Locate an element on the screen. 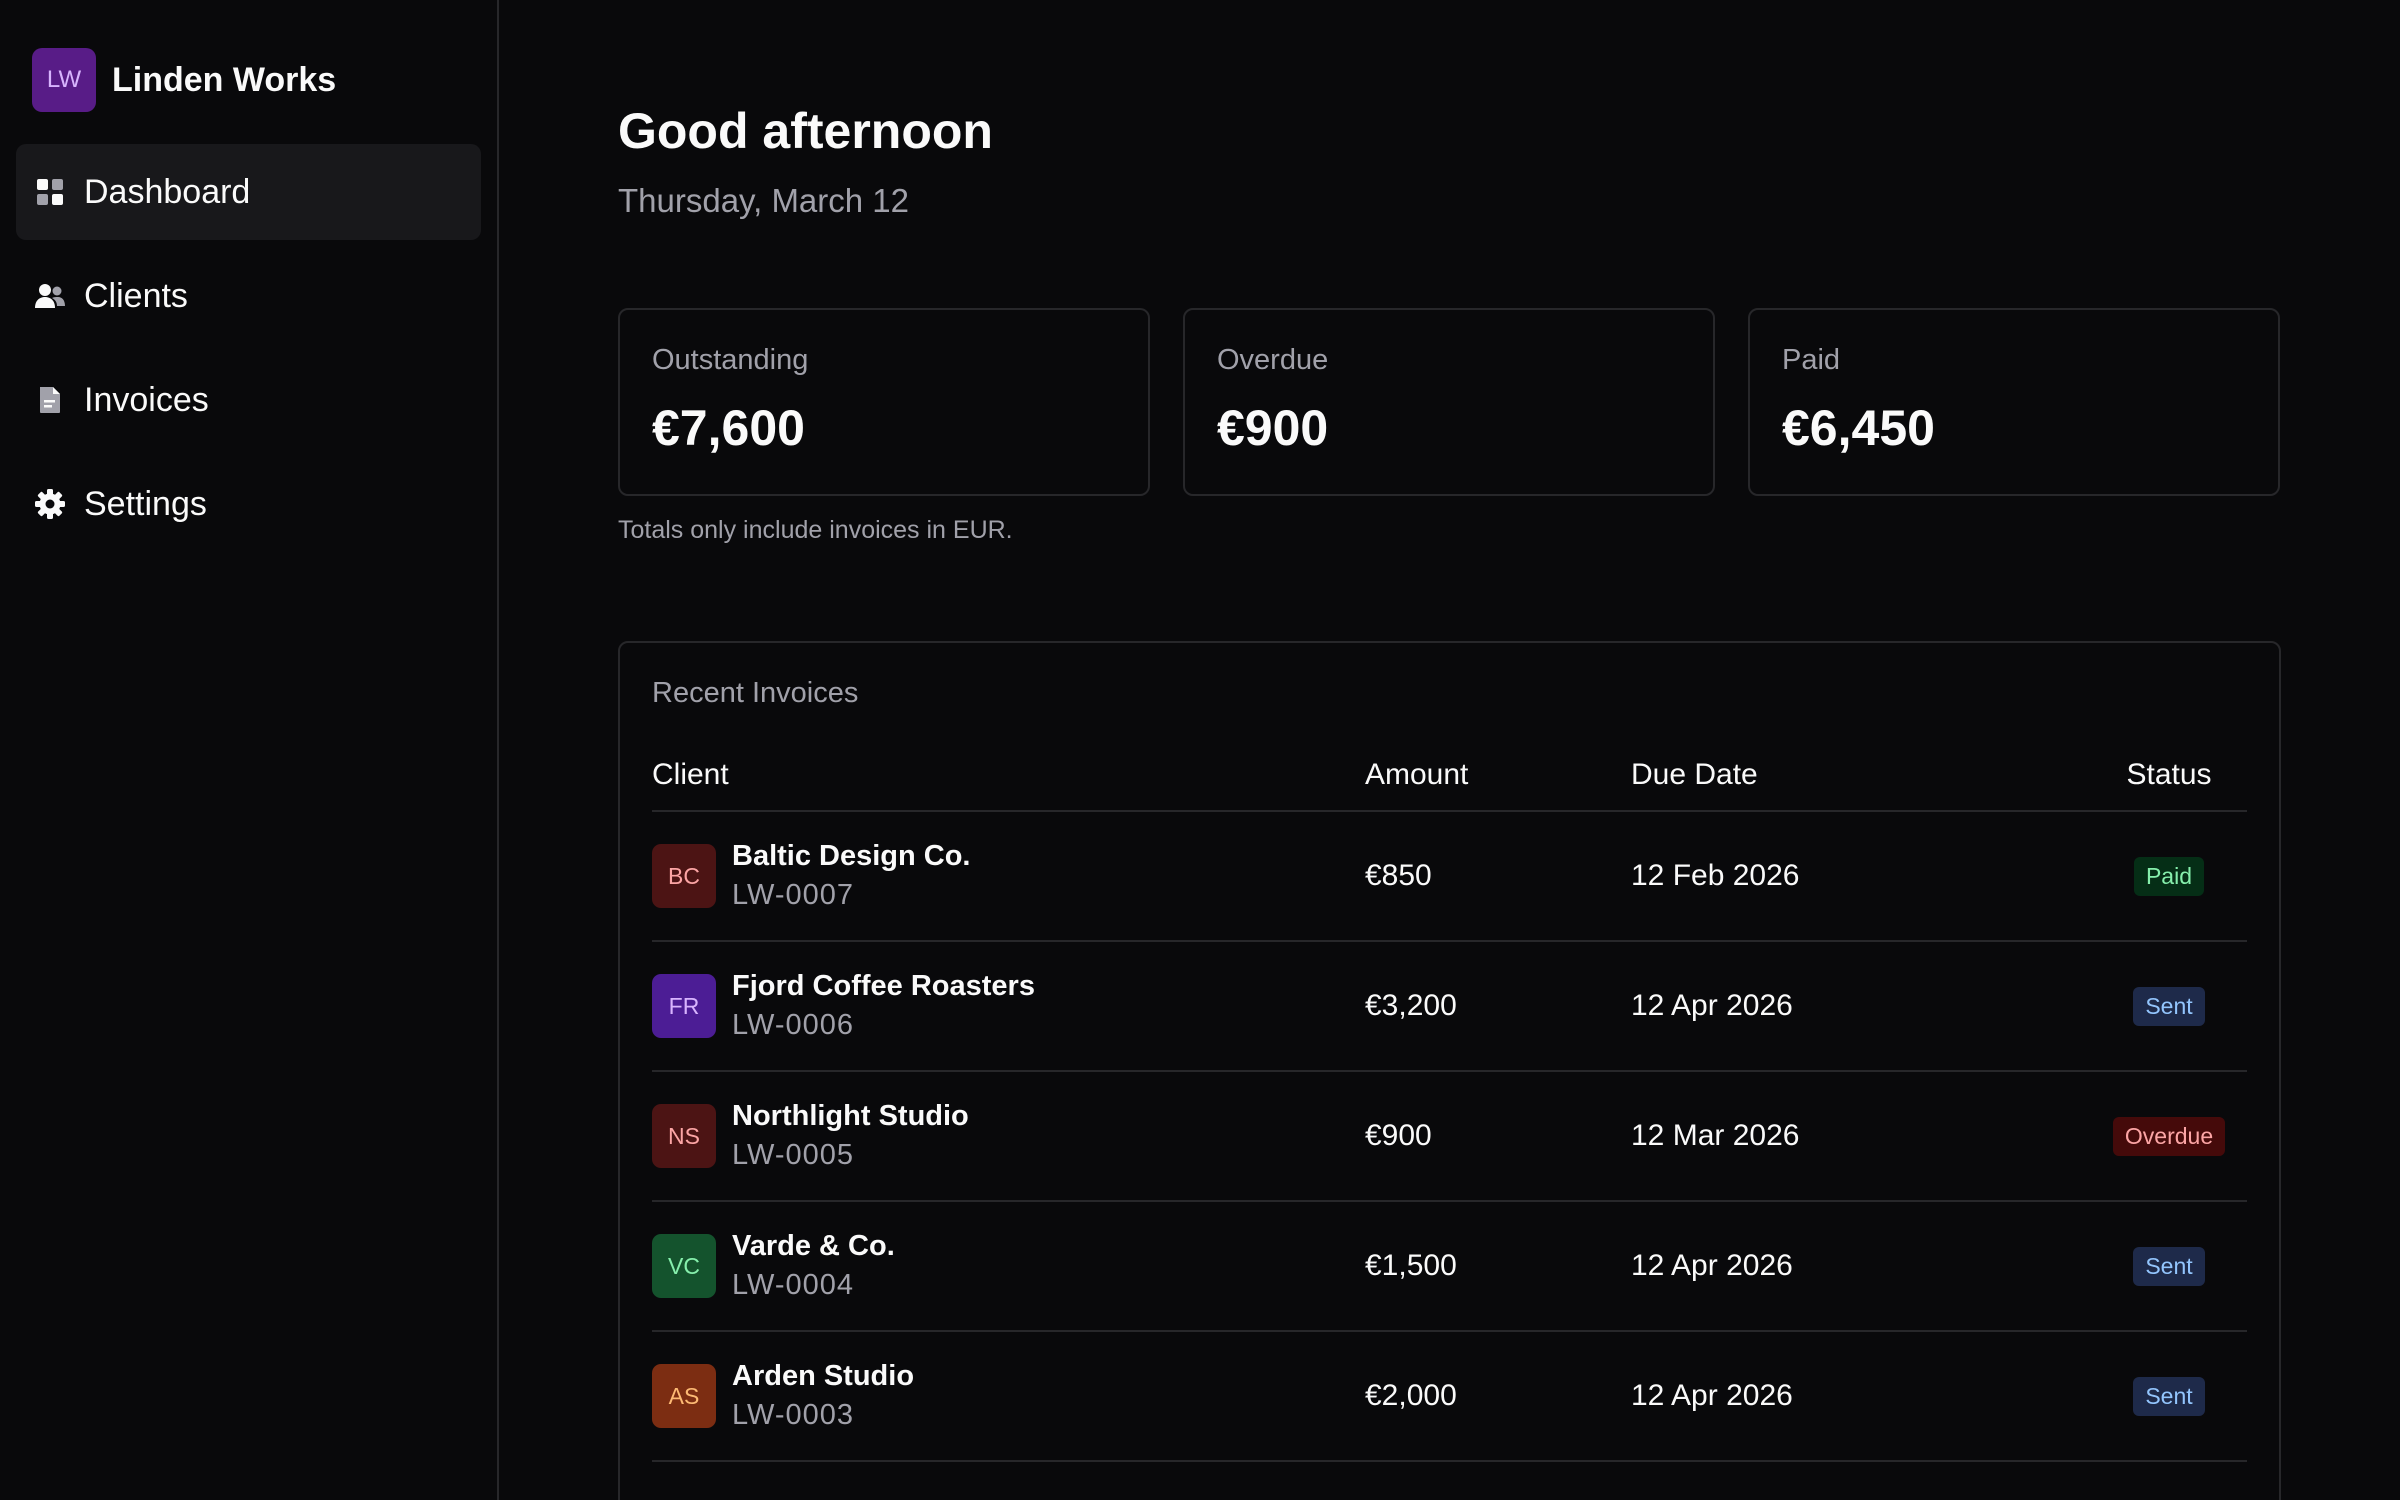 This screenshot has width=2400, height=1500. client-cell: BC Baltic Design Co. LW-0007 is located at coordinates (1008, 876).